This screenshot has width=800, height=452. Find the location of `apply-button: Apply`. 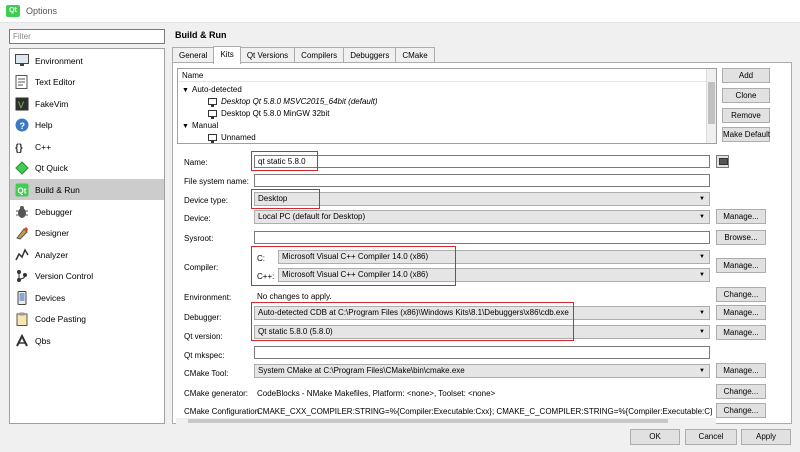

apply-button: Apply is located at coordinates (766, 437).